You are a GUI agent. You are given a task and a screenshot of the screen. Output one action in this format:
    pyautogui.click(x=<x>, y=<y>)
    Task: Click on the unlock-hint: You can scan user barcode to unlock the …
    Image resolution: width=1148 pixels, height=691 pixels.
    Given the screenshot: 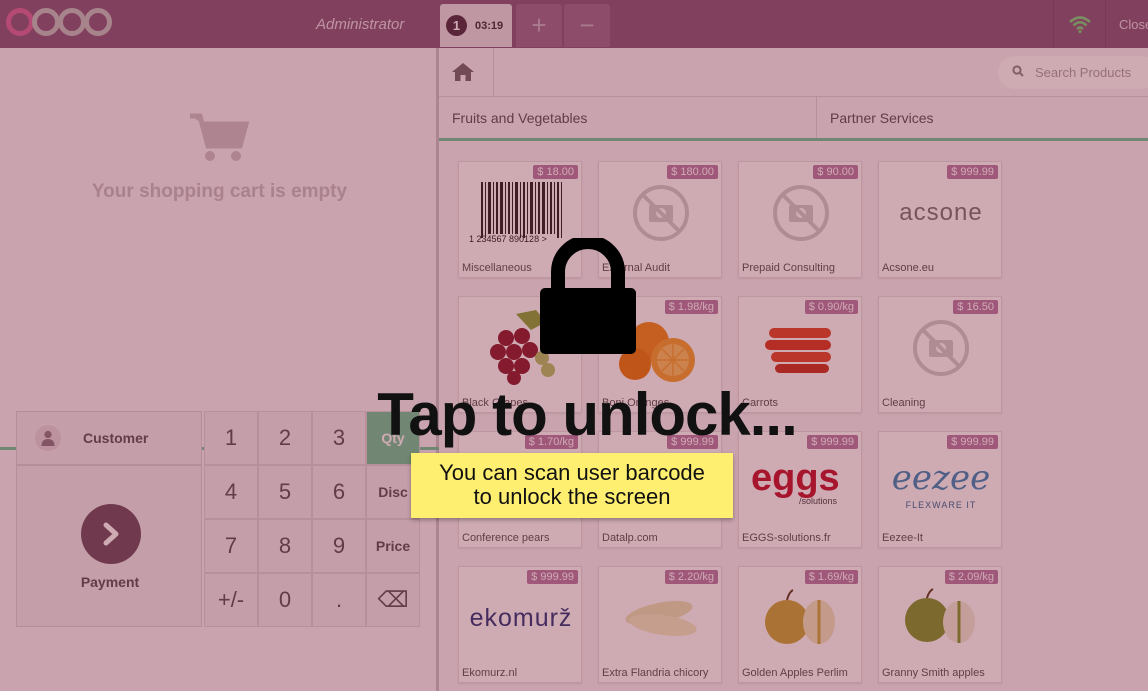 What is the action you would take?
    pyautogui.click(x=572, y=485)
    